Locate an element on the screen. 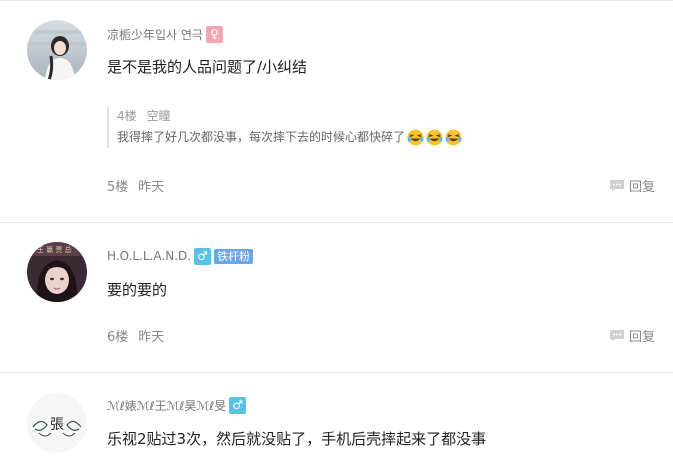  avatar-photo-icon is located at coordinates (57, 50).